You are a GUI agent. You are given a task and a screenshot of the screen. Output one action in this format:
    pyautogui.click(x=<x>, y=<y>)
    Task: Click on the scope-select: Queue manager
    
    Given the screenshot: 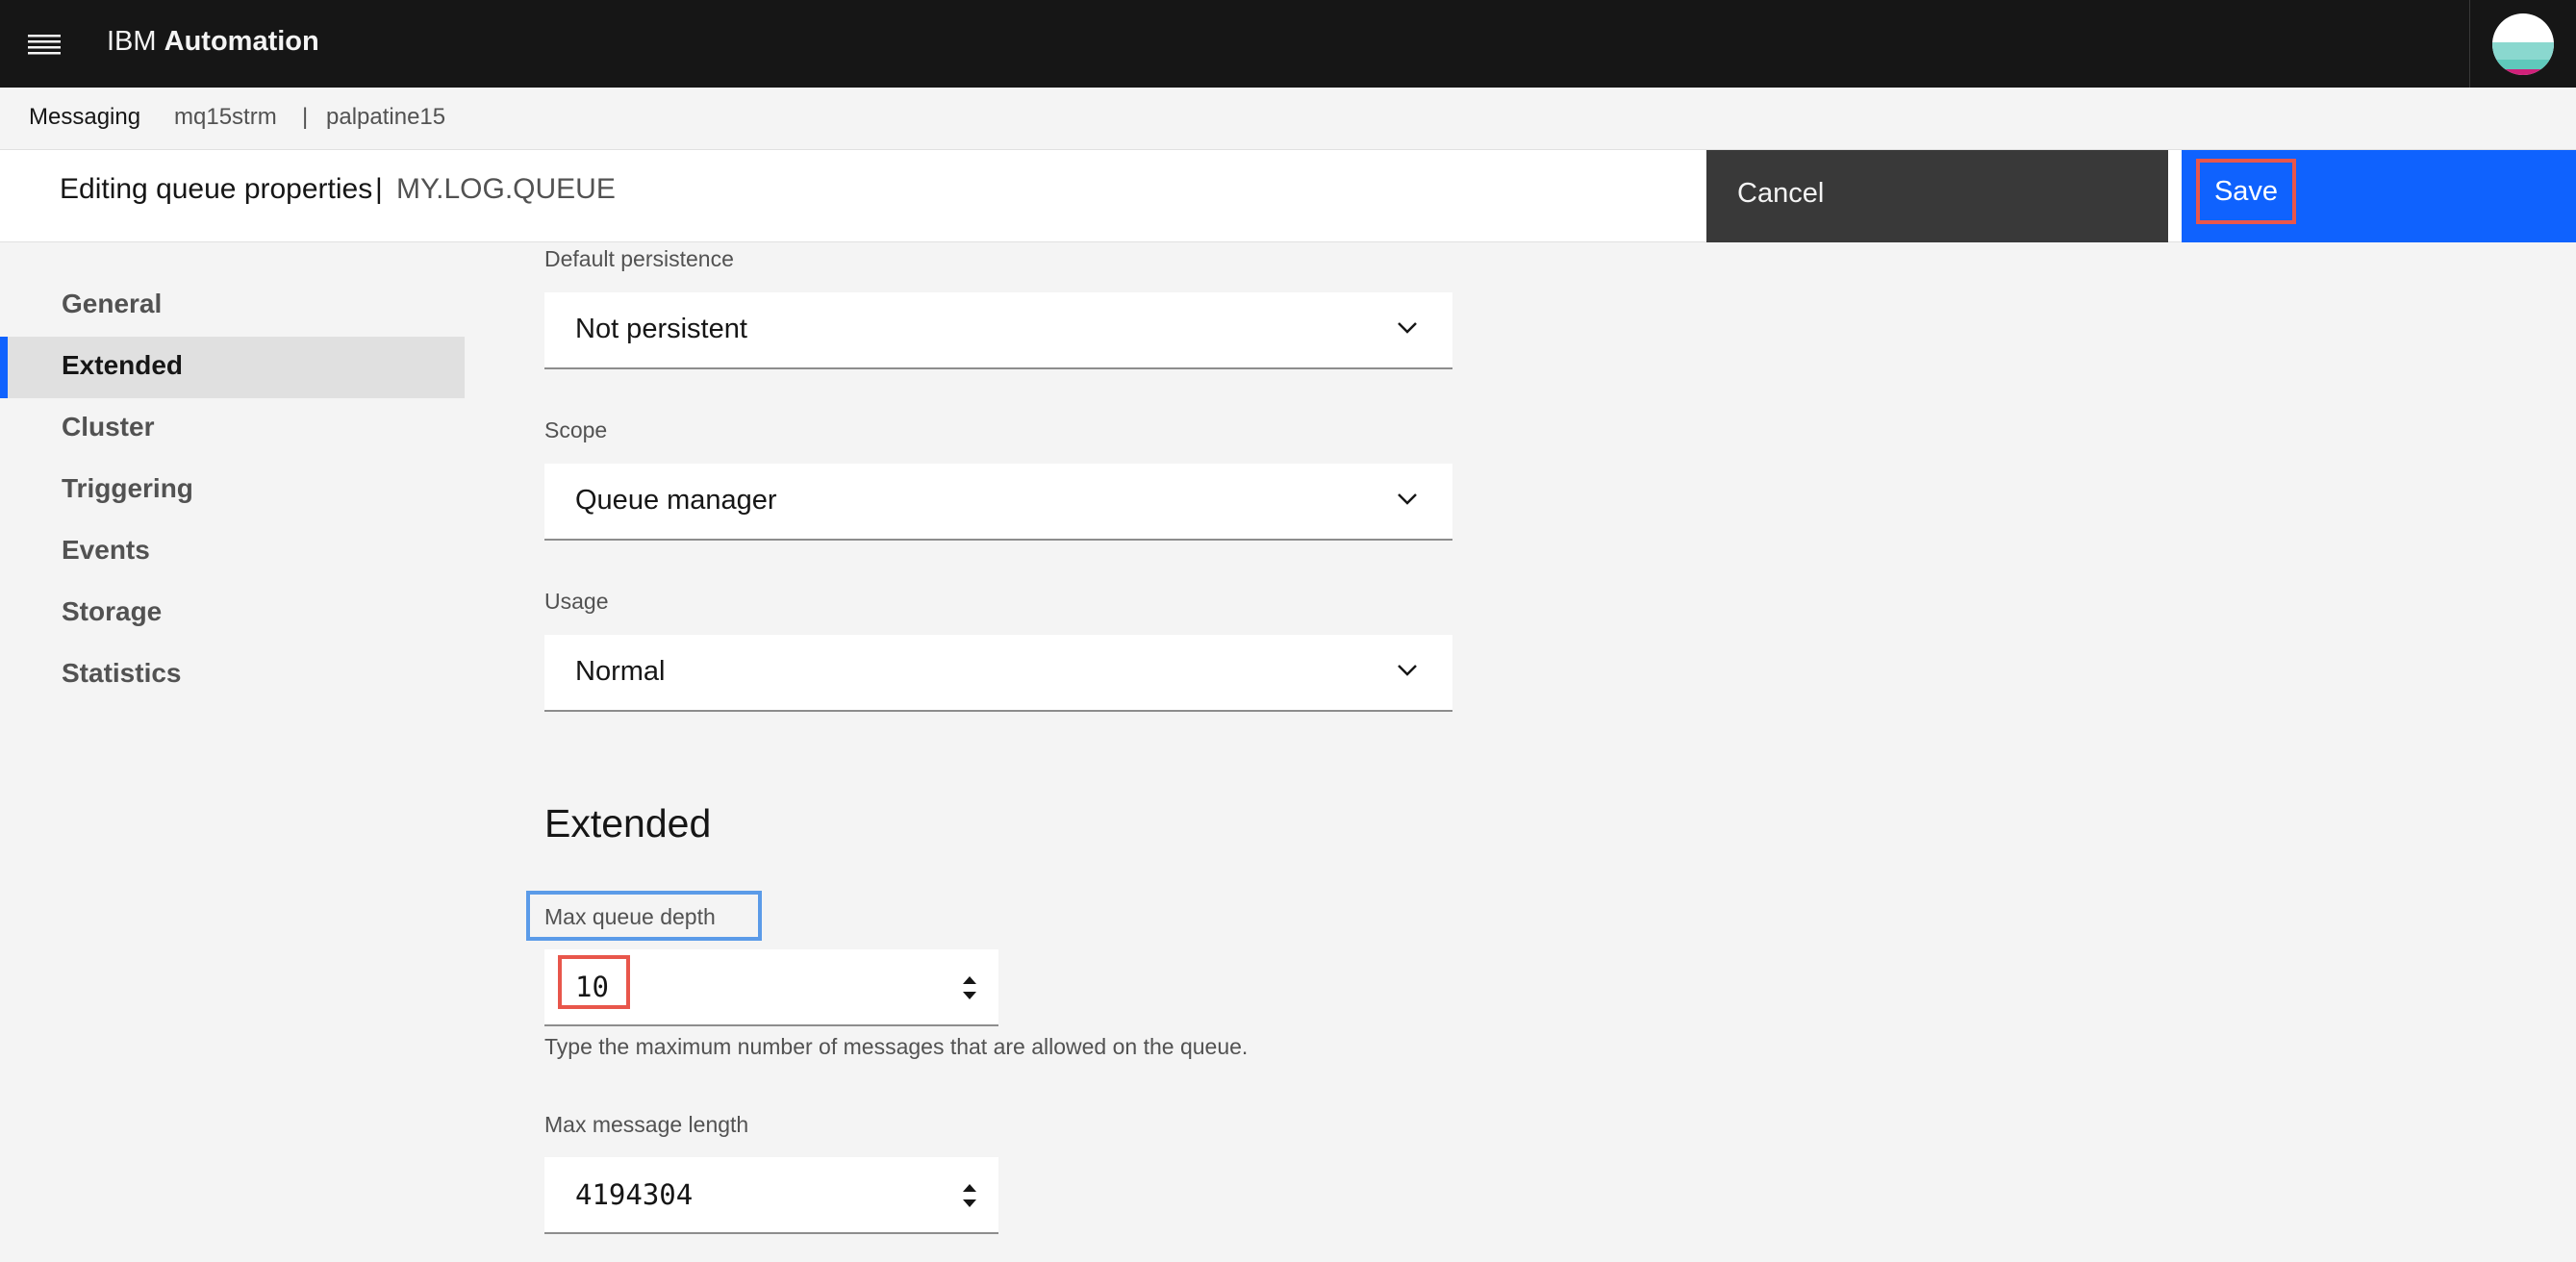 What is the action you would take?
    pyautogui.click(x=998, y=503)
    